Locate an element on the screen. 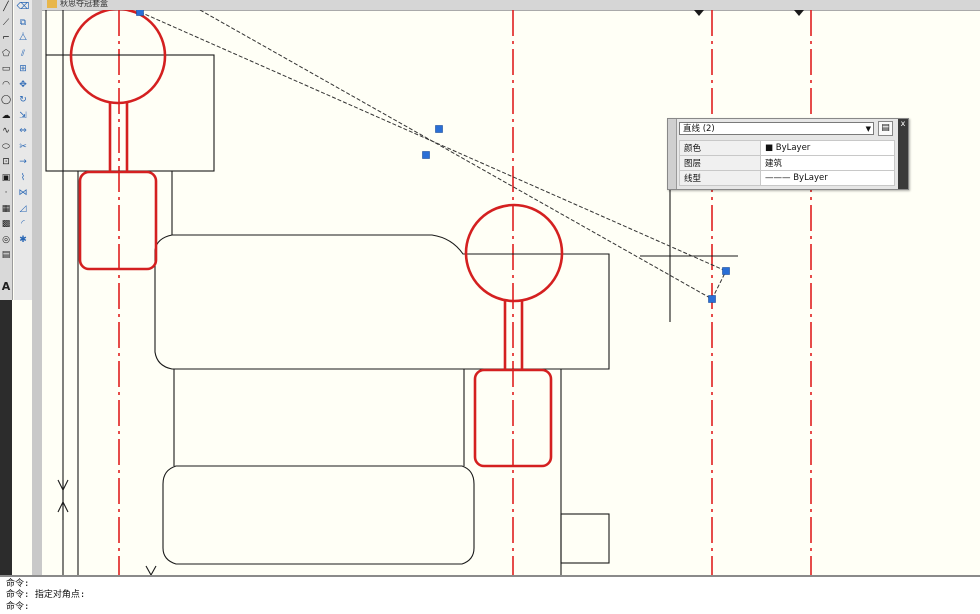 The image size is (980, 614). arc-icon: ◠ is located at coordinates (6, 86).